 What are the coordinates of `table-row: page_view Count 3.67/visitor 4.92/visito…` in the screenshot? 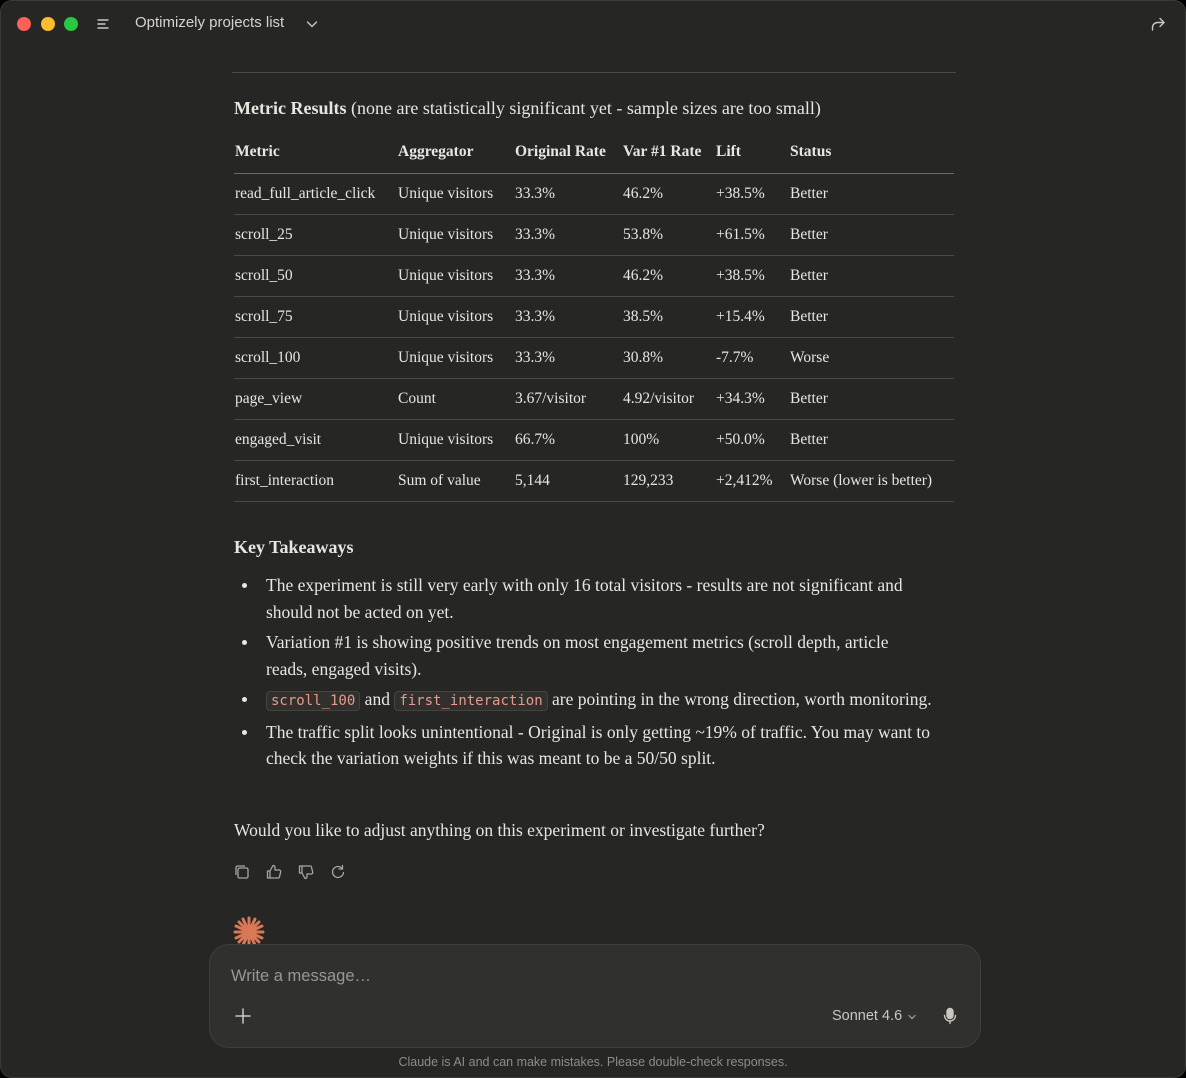 It's located at (594, 399).